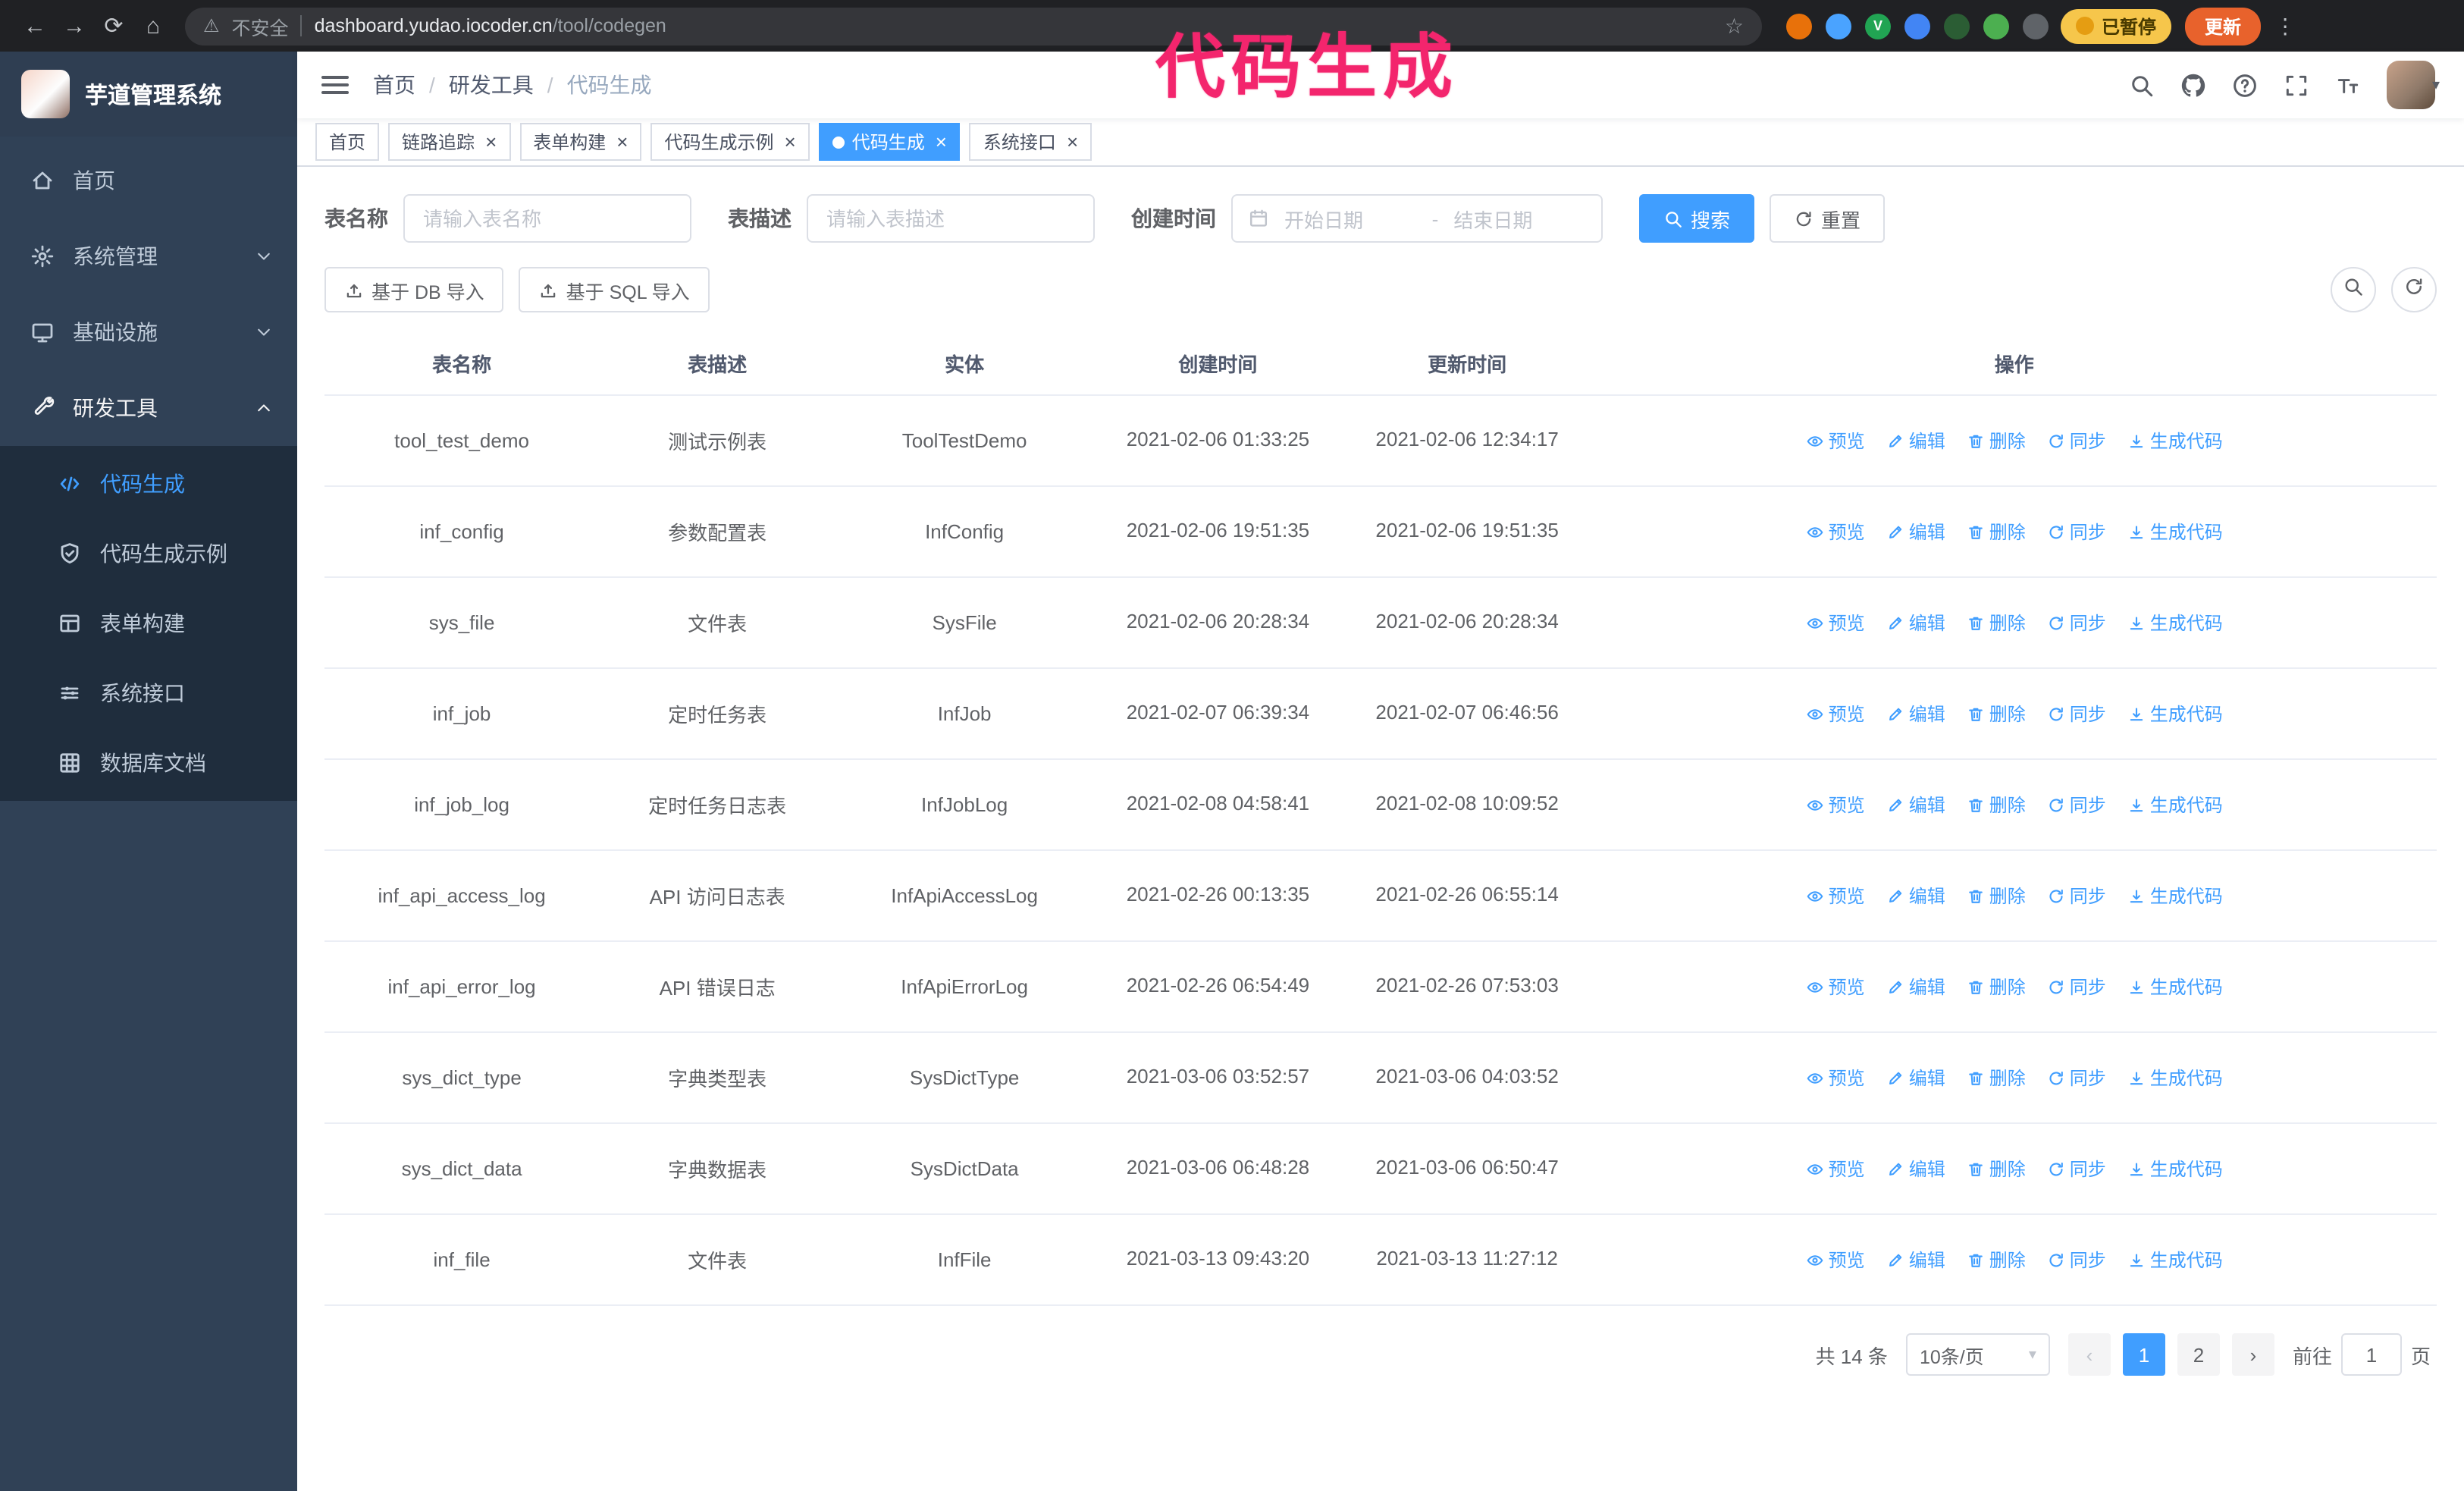  What do you see at coordinates (2142, 85) in the screenshot?
I see `search-icon` at bounding box center [2142, 85].